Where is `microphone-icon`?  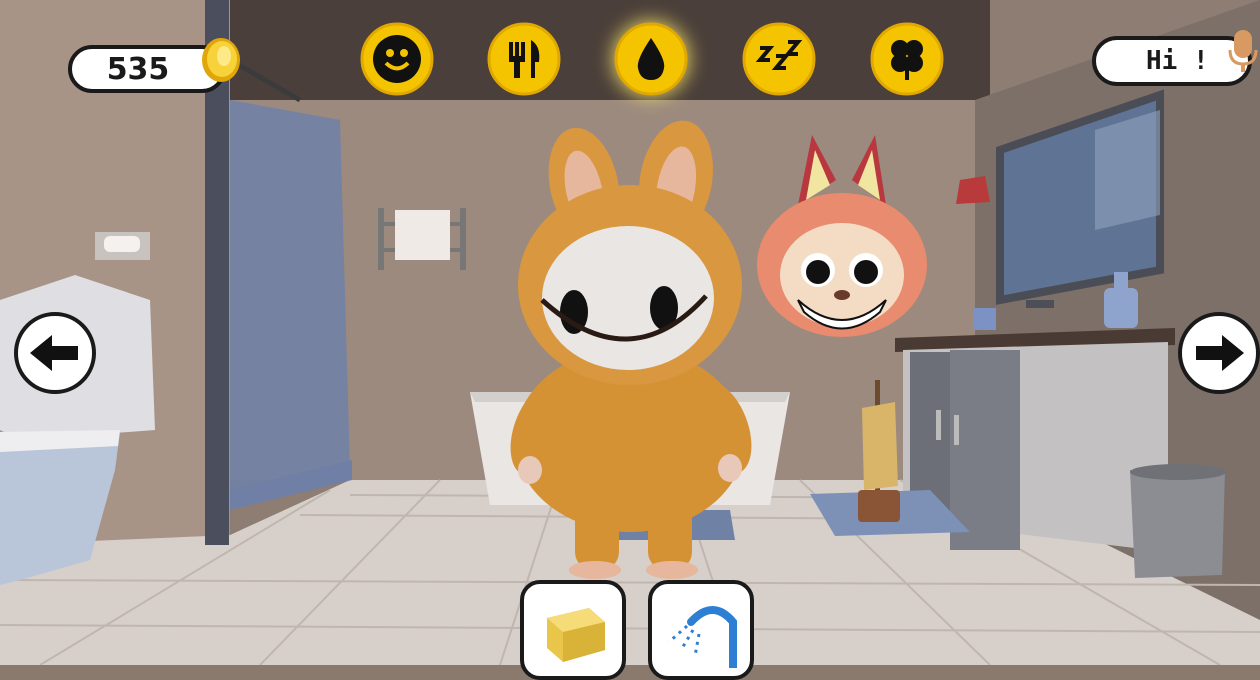 microphone-icon is located at coordinates (1243, 44).